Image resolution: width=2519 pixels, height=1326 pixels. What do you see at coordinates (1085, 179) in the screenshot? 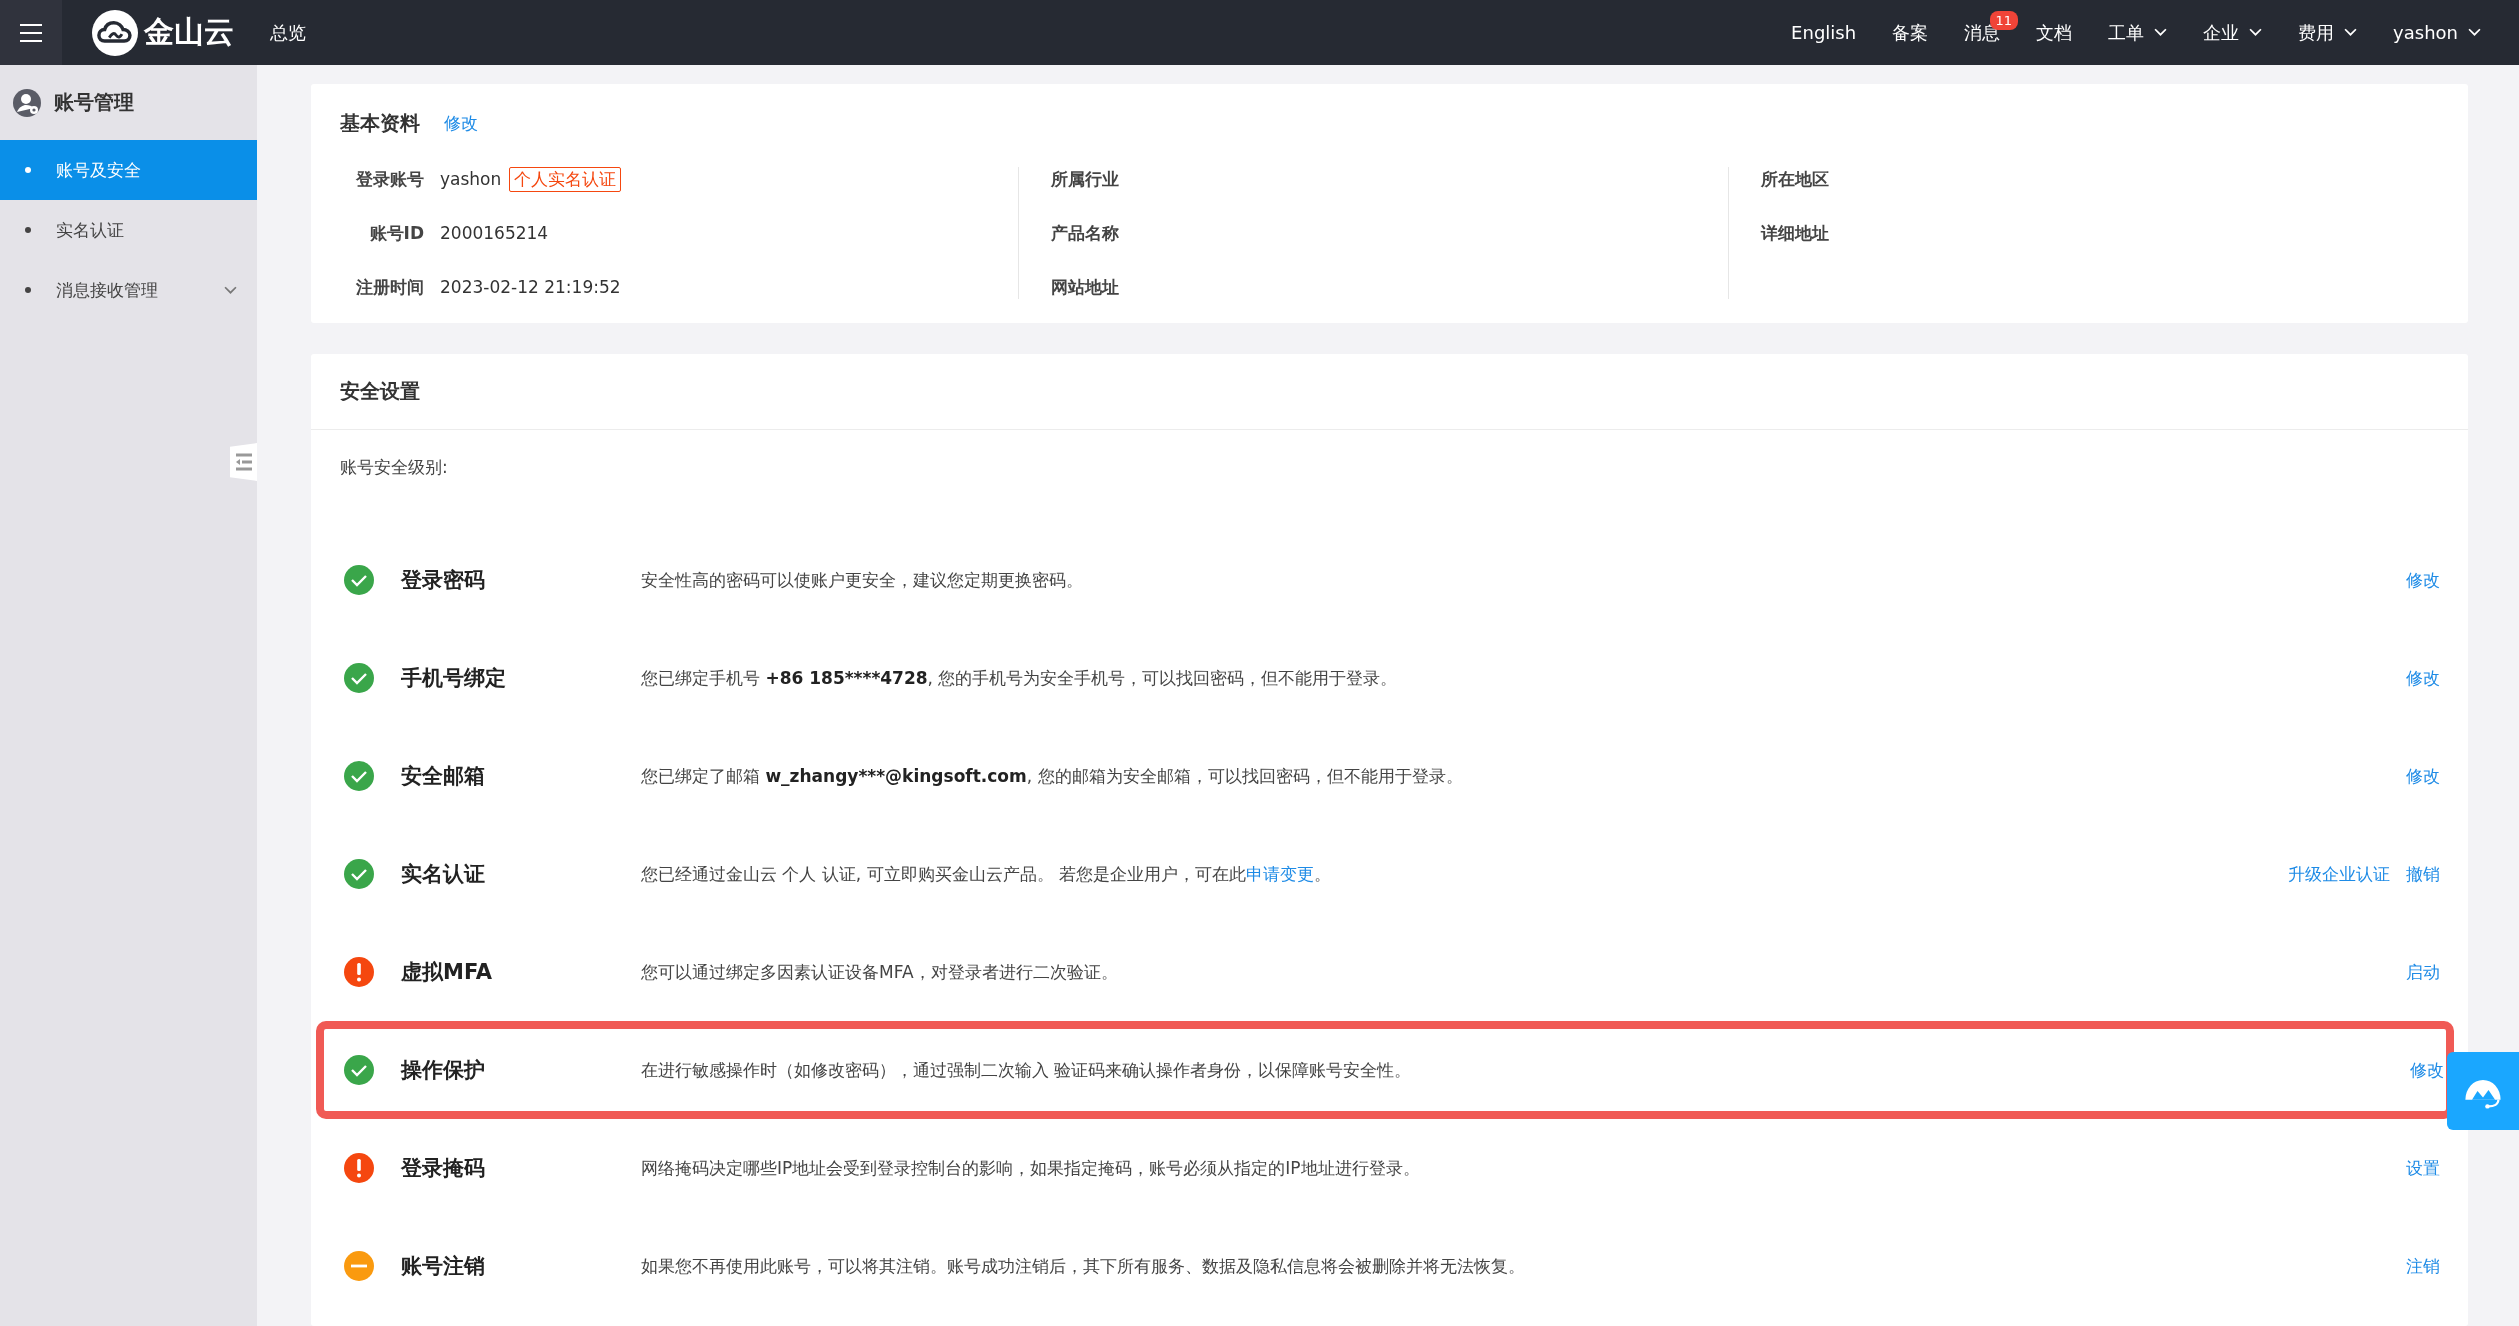
I see `field-label: 所属行业` at bounding box center [1085, 179].